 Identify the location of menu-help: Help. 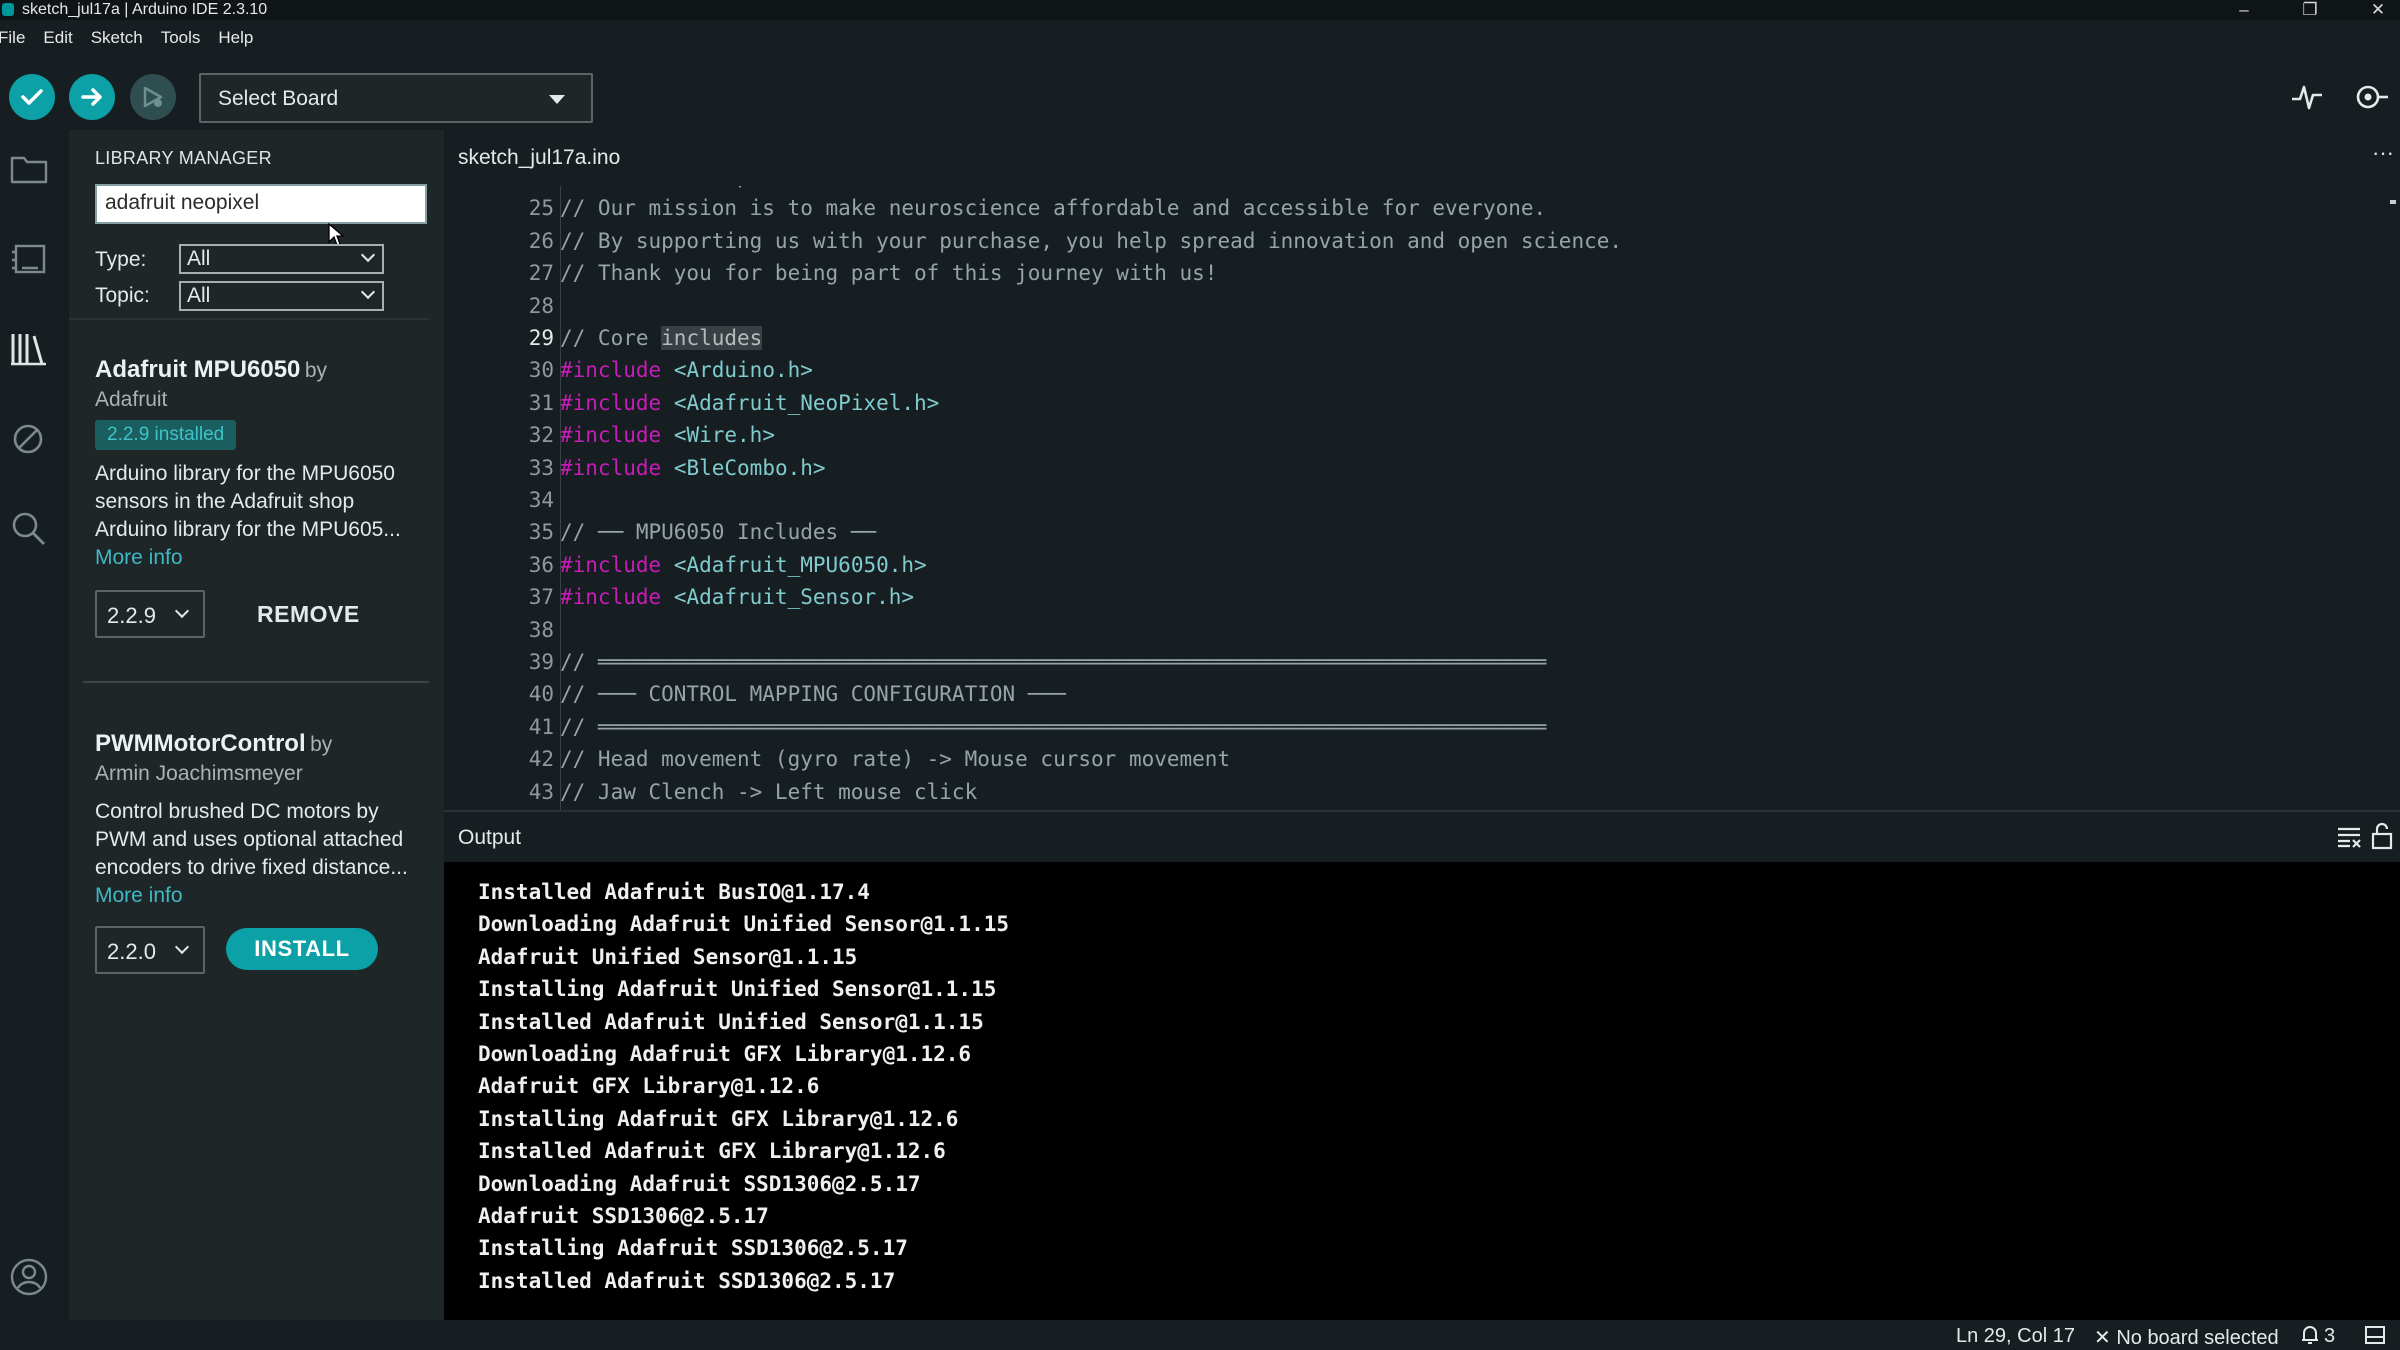
(235, 38).